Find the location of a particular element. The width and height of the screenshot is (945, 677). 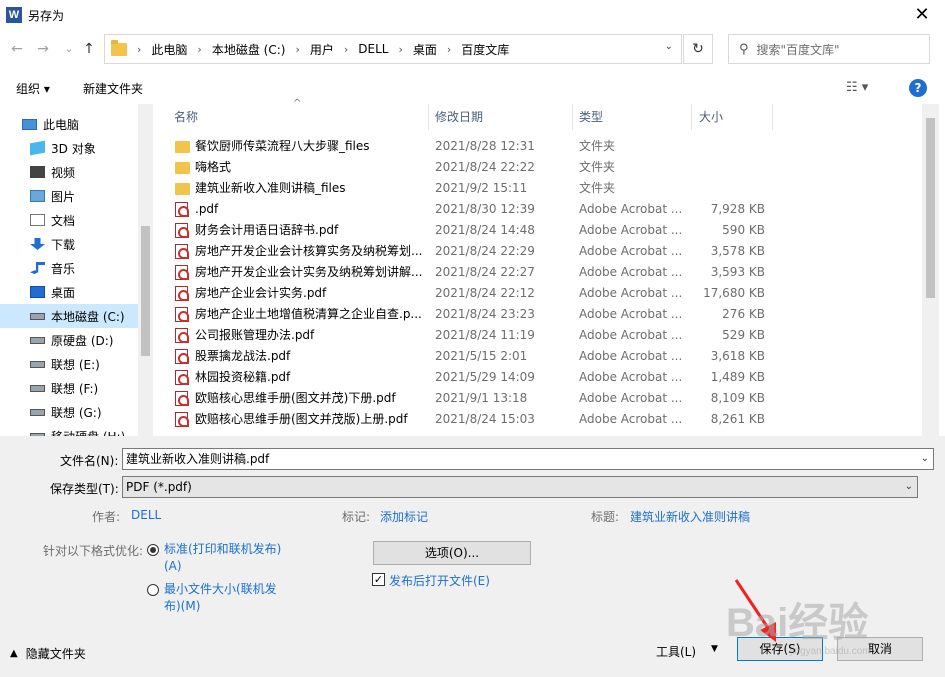

file-size: 17,680 KB is located at coordinates (734, 293).